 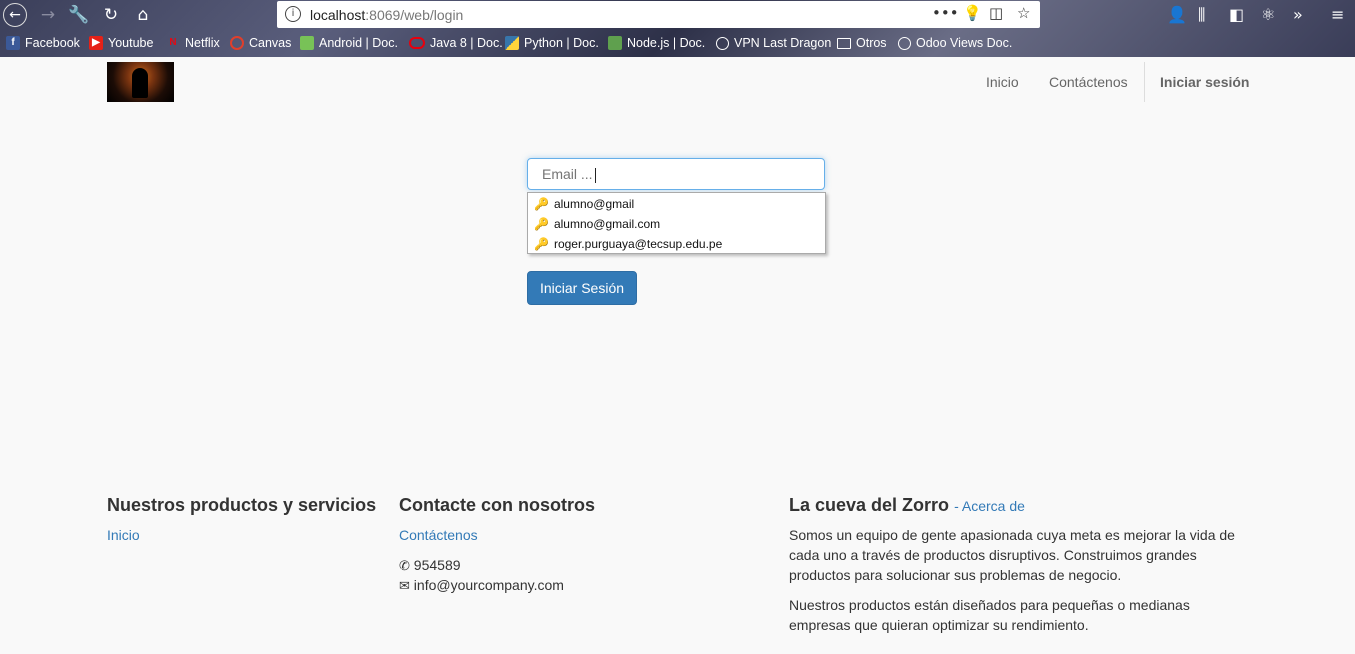 I want to click on footer-about-title: La cueva del Zorro, so click(x=869, y=505).